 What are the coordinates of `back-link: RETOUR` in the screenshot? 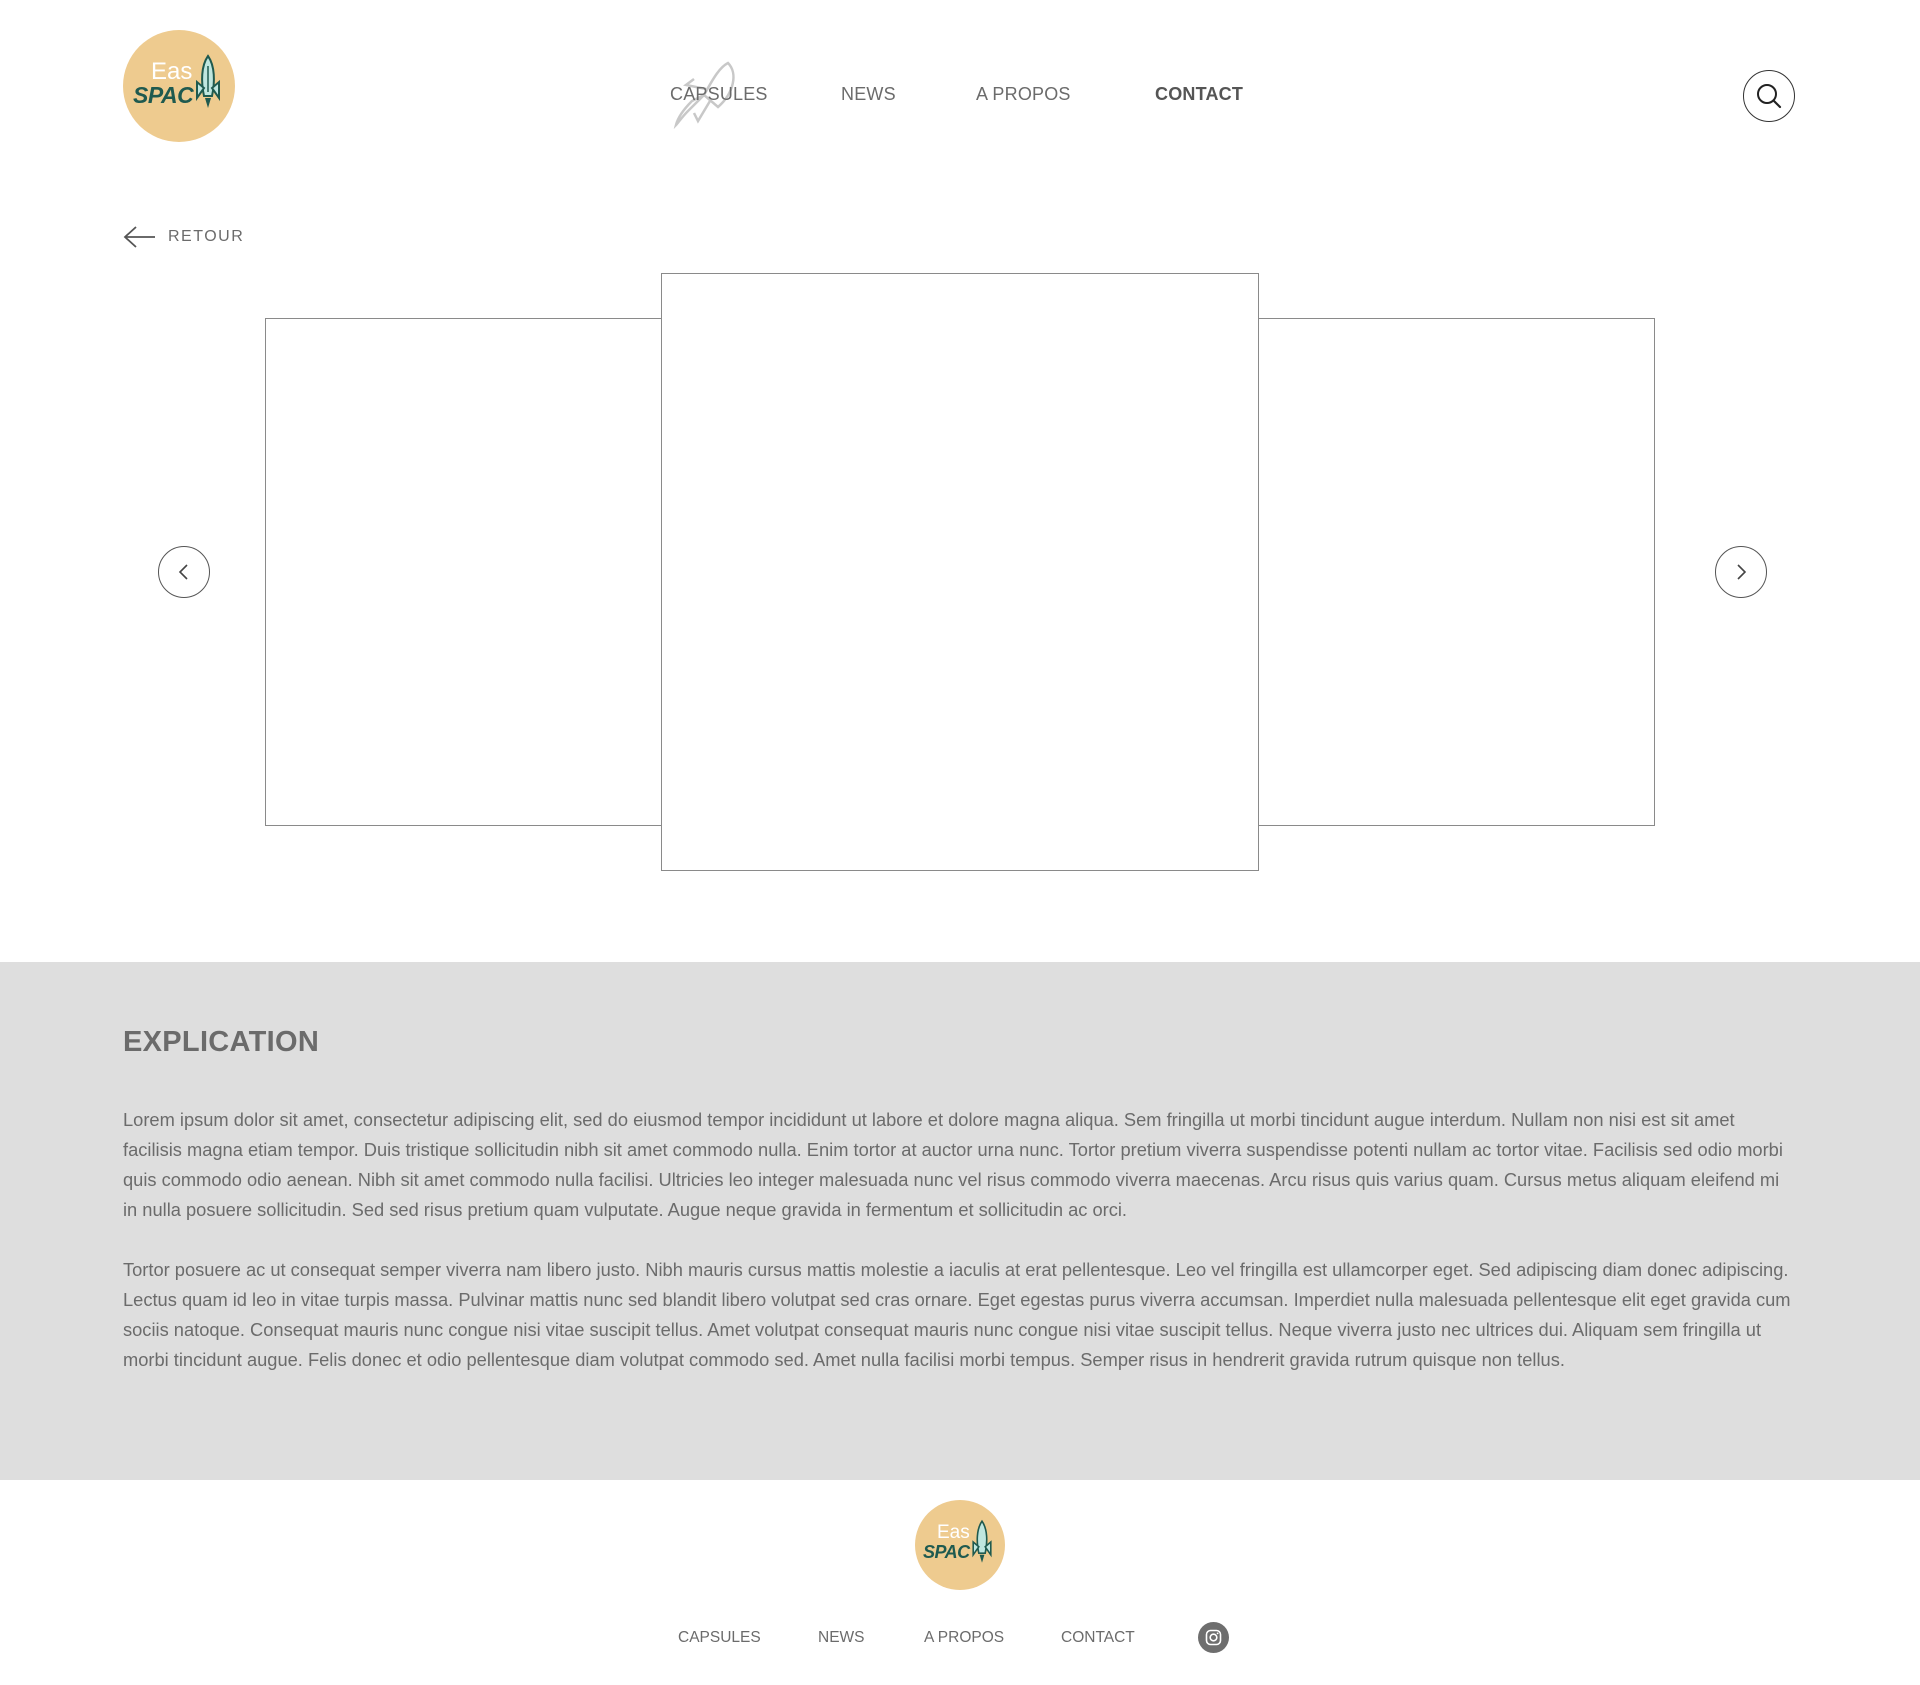 It's located at (183, 237).